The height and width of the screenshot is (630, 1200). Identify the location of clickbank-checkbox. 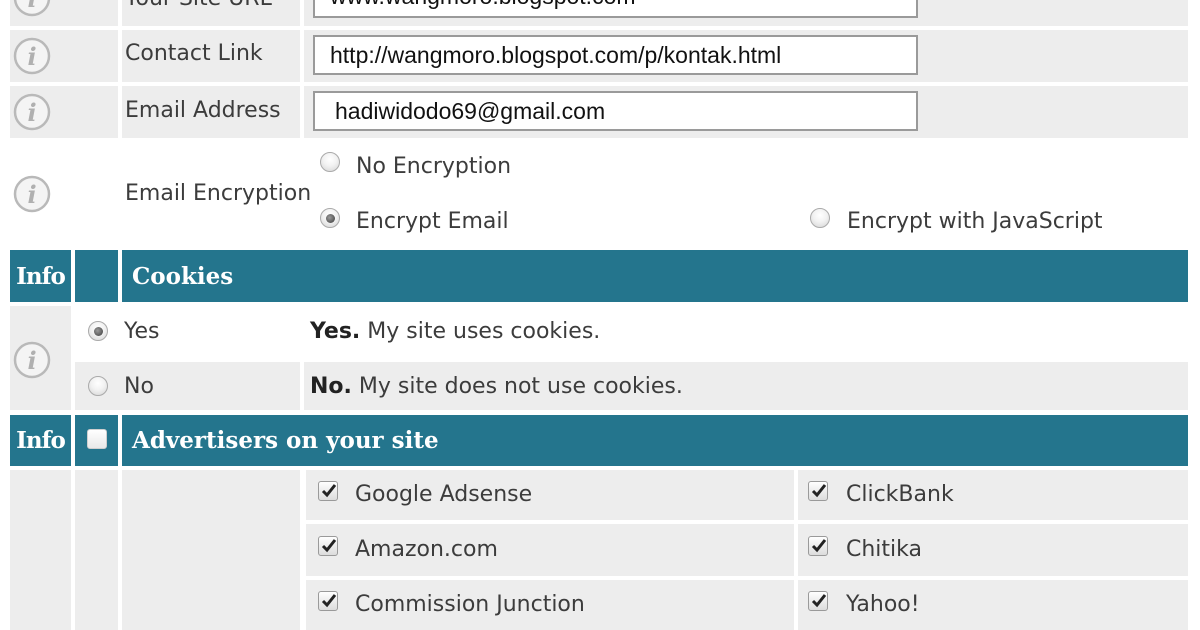
(818, 491).